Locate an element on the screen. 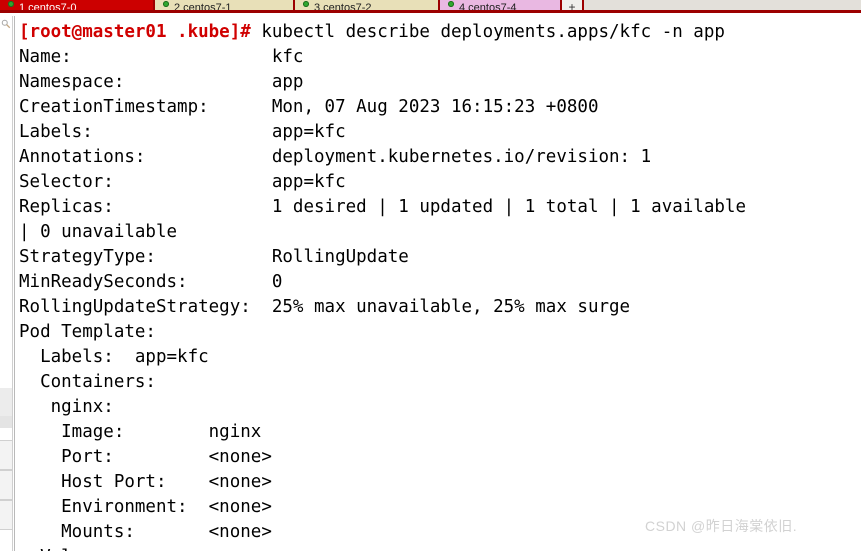  tab-label: 4 centos7-4 is located at coordinates (488, 6).